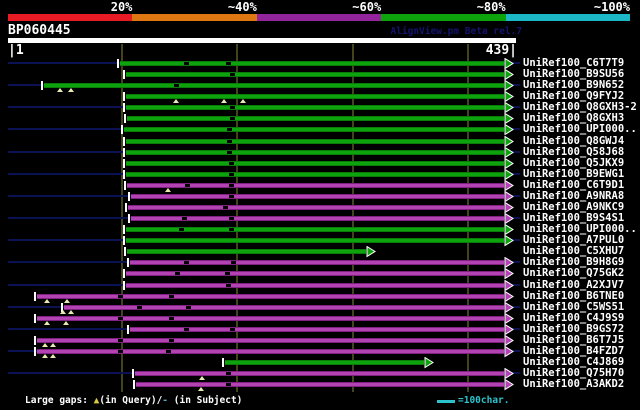 The height and width of the screenshot is (410, 640). I want to click on identity-scale-label: 20%, so click(121, 7).